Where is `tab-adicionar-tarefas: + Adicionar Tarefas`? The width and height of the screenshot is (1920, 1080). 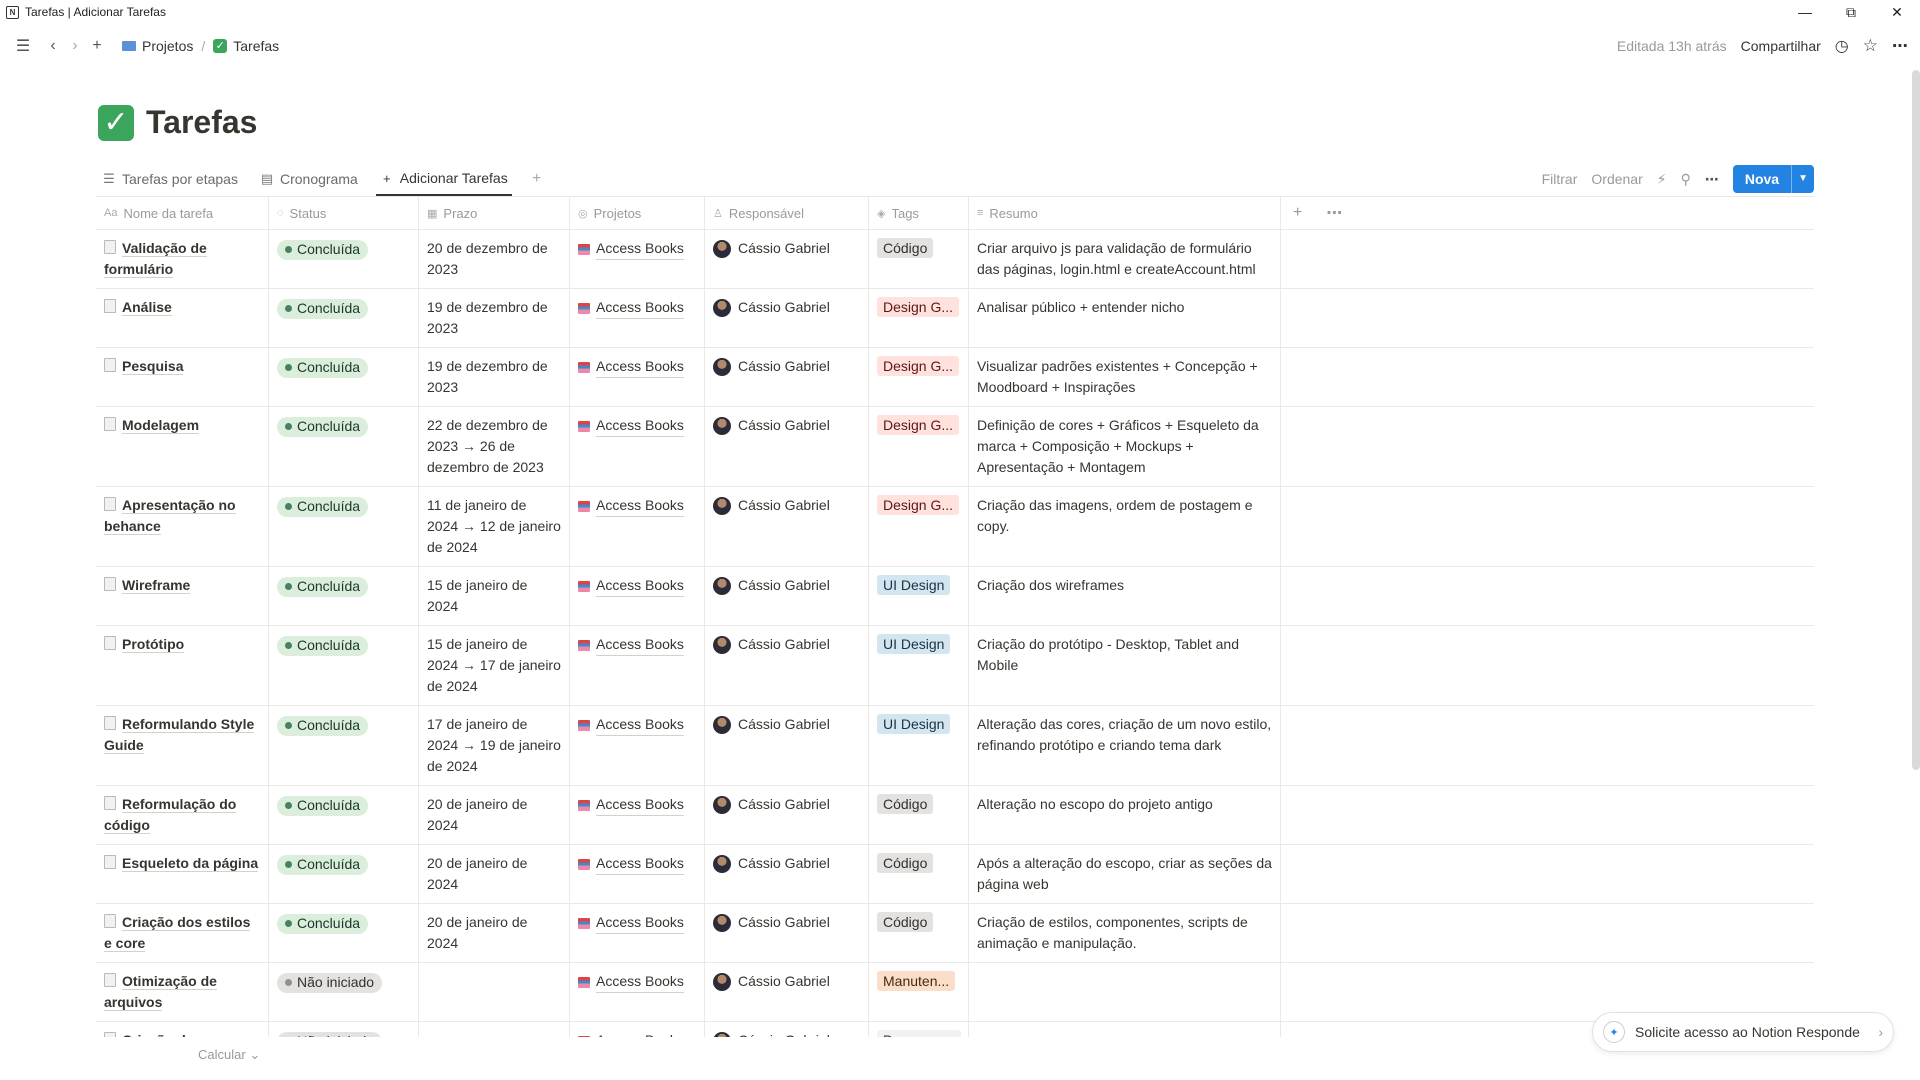
tab-adicionar-tarefas: + Adicionar Tarefas is located at coordinates (443, 179).